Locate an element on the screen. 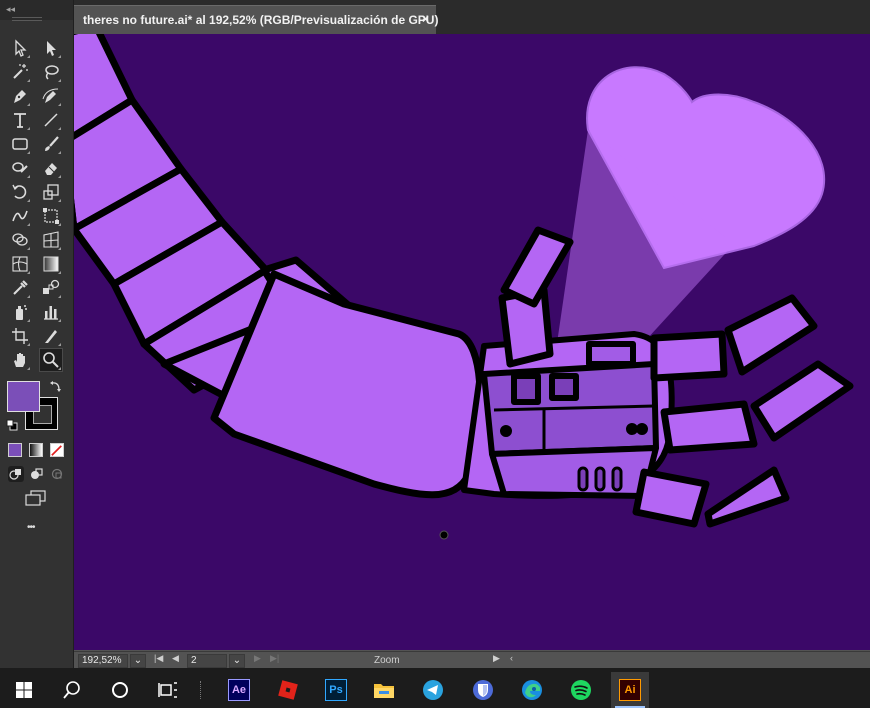 This screenshot has height=708, width=870. selection-tool-icon is located at coordinates (20, 48).